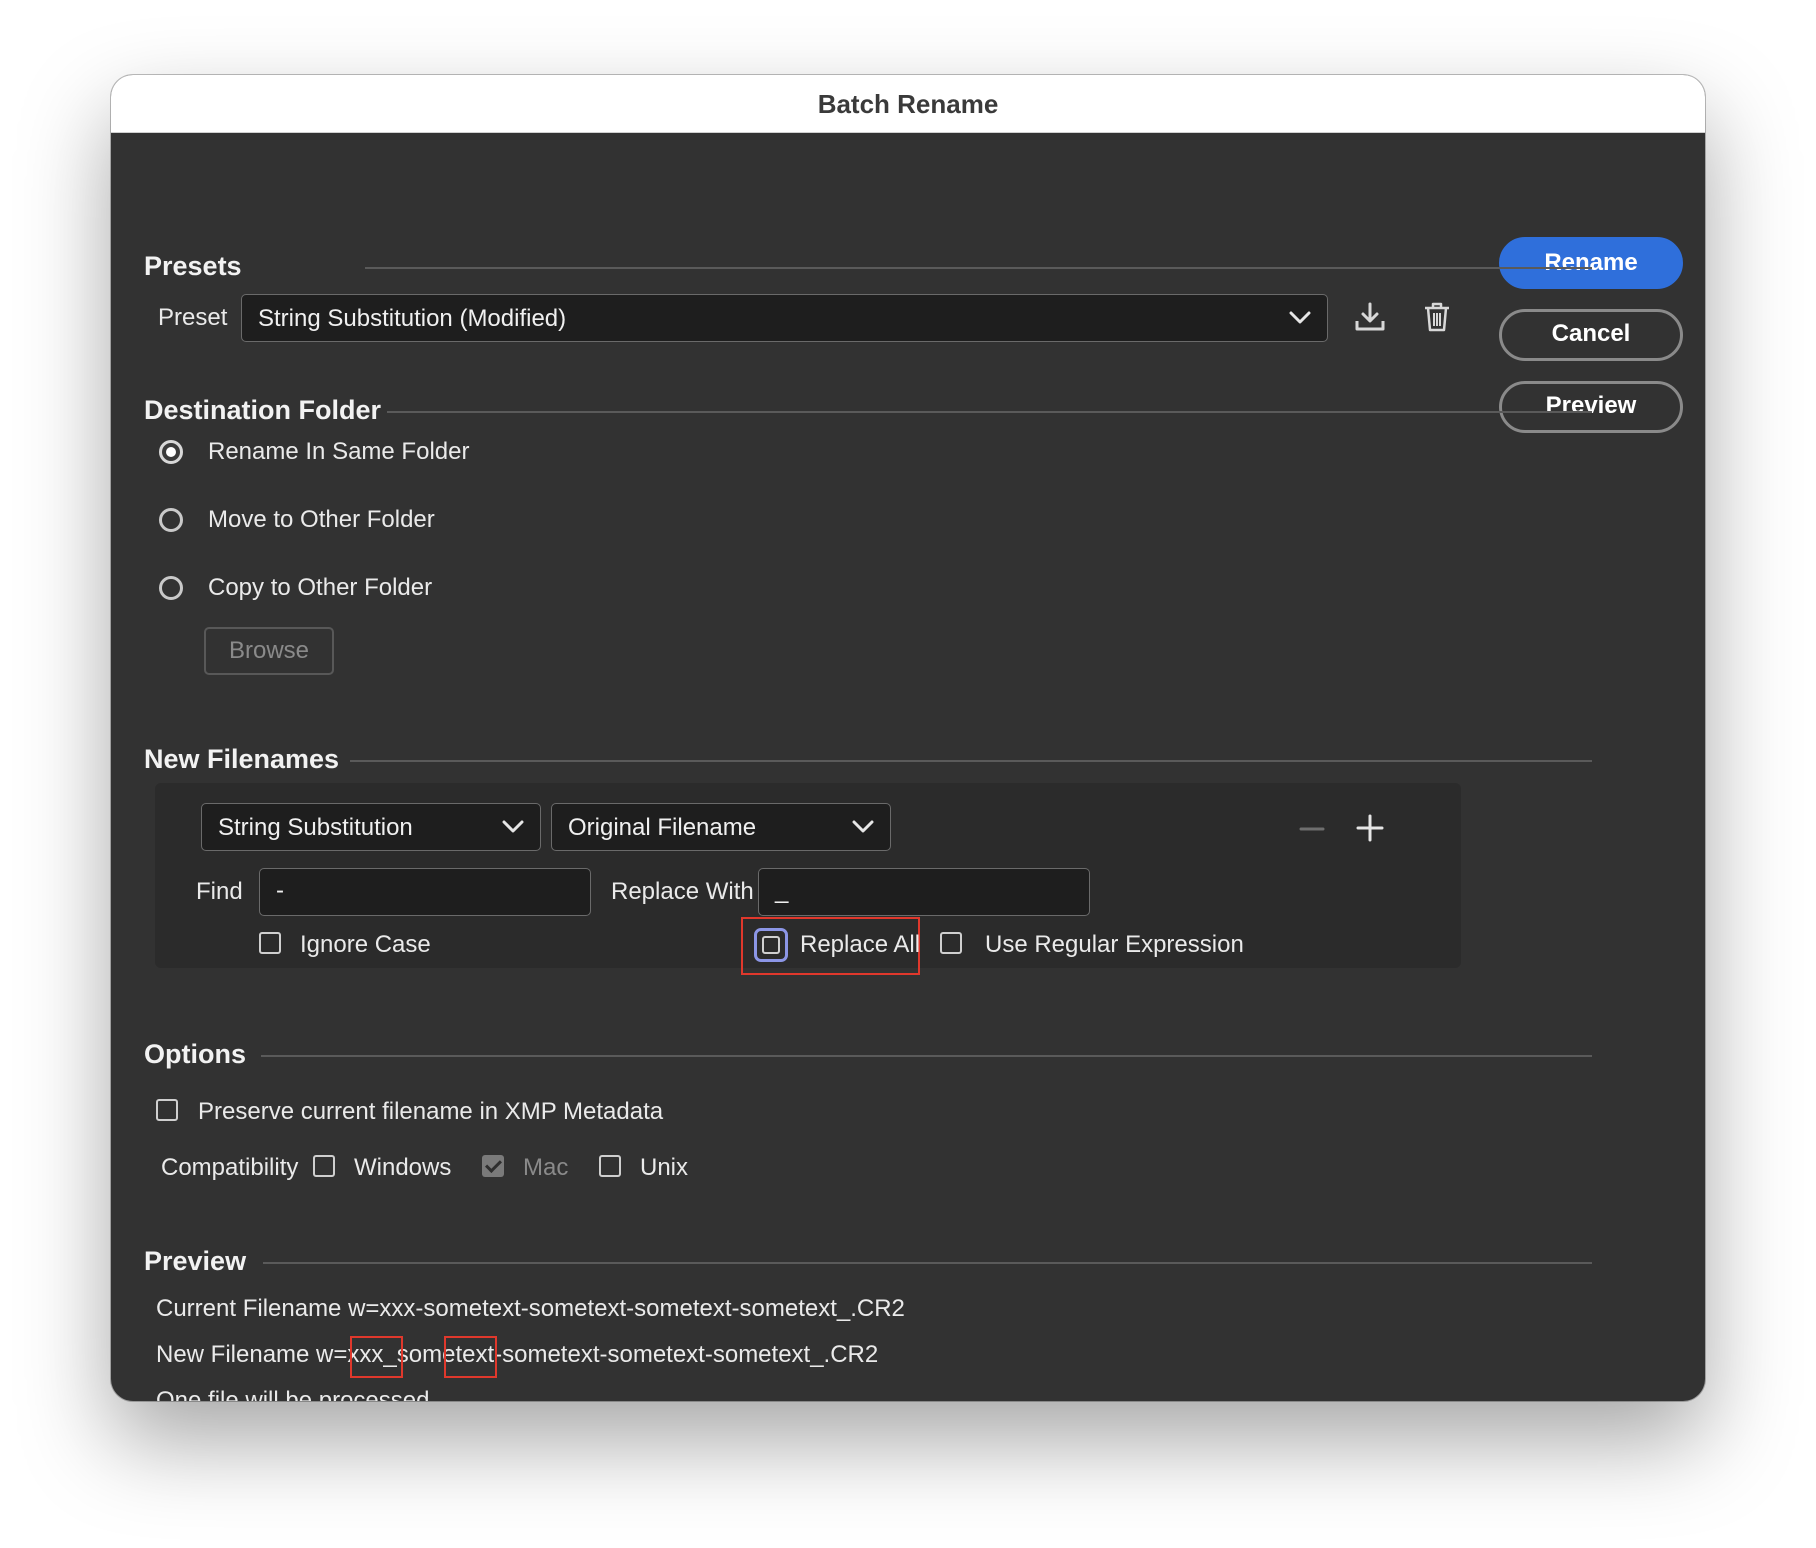 The height and width of the screenshot is (1548, 1816). What do you see at coordinates (230, 1167) in the screenshot?
I see `compatibility-label: Compatibility` at bounding box center [230, 1167].